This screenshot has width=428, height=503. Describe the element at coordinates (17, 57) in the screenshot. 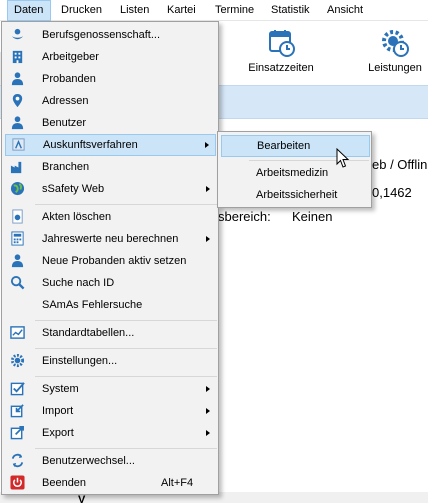

I see `building-icon` at that location.